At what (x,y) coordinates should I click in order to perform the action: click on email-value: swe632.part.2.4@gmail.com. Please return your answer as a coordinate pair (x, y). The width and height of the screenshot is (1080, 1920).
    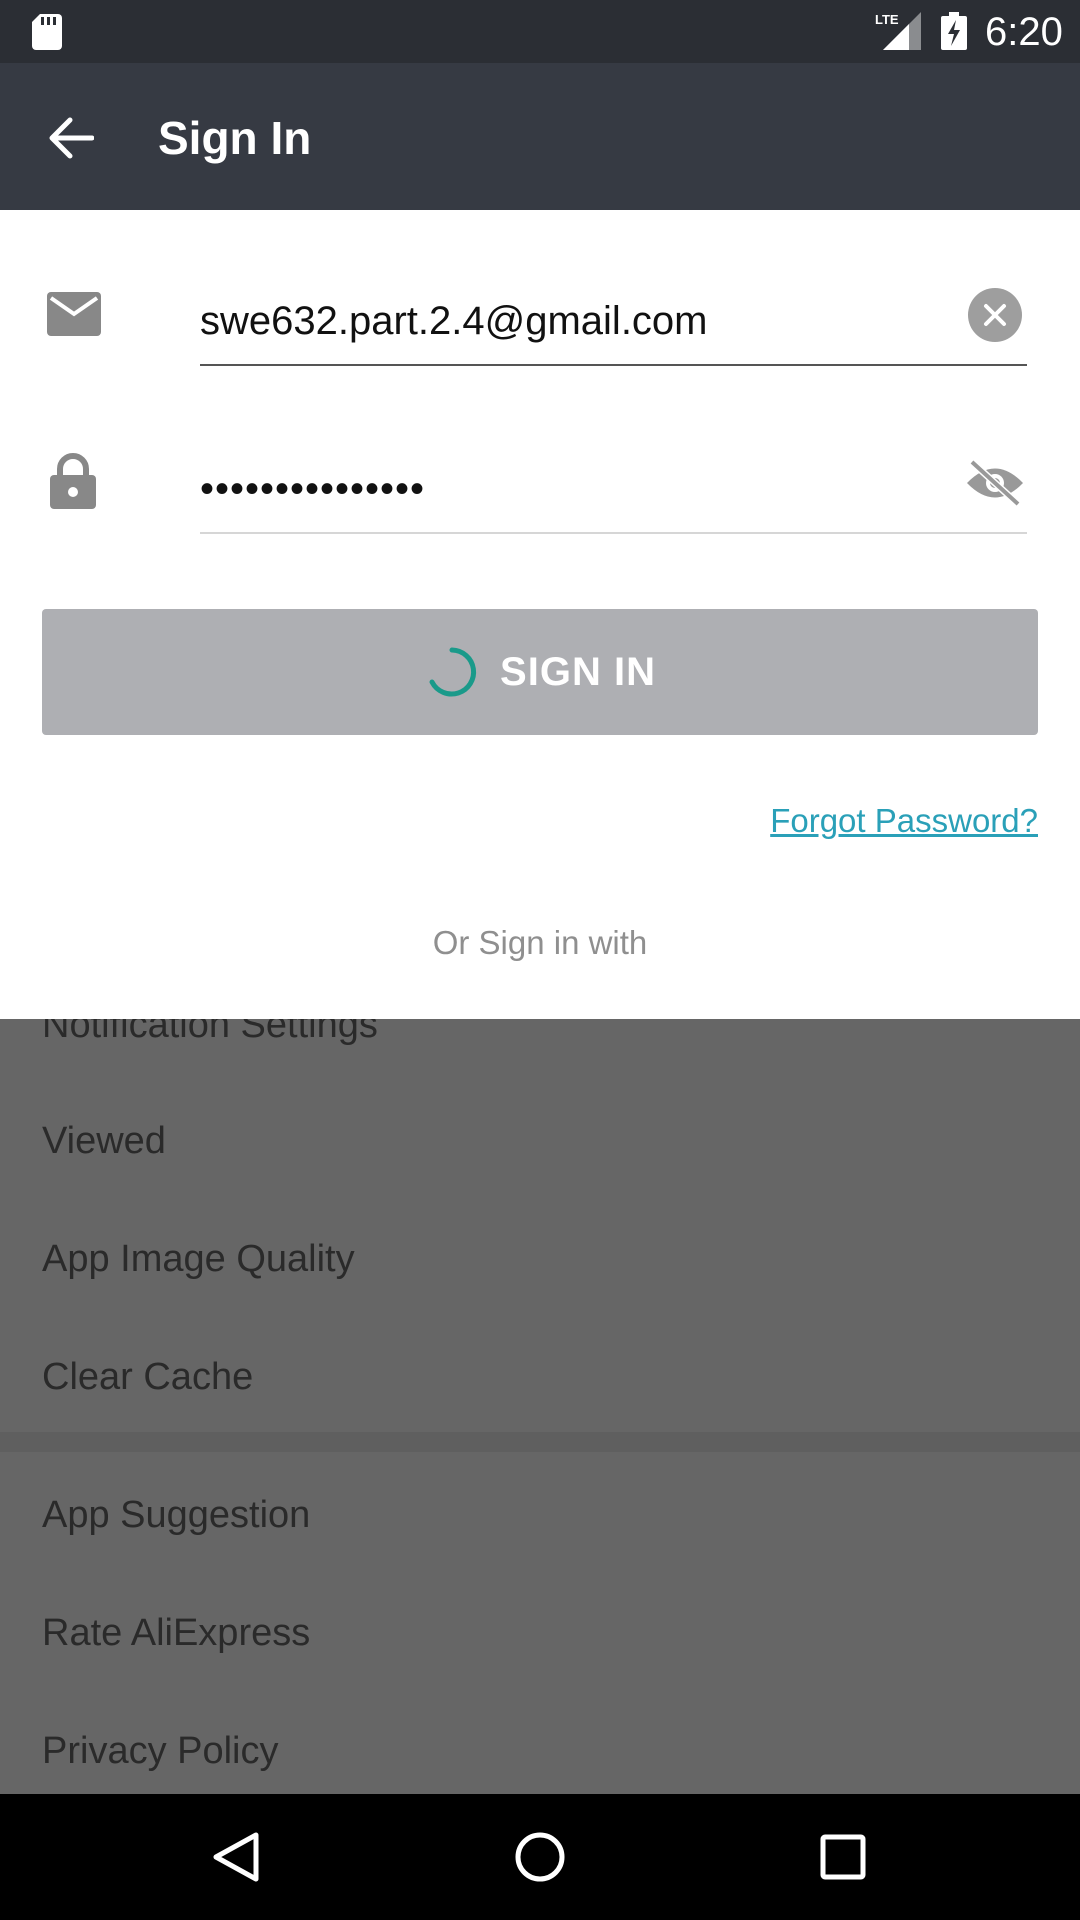
    Looking at the image, I should click on (454, 321).